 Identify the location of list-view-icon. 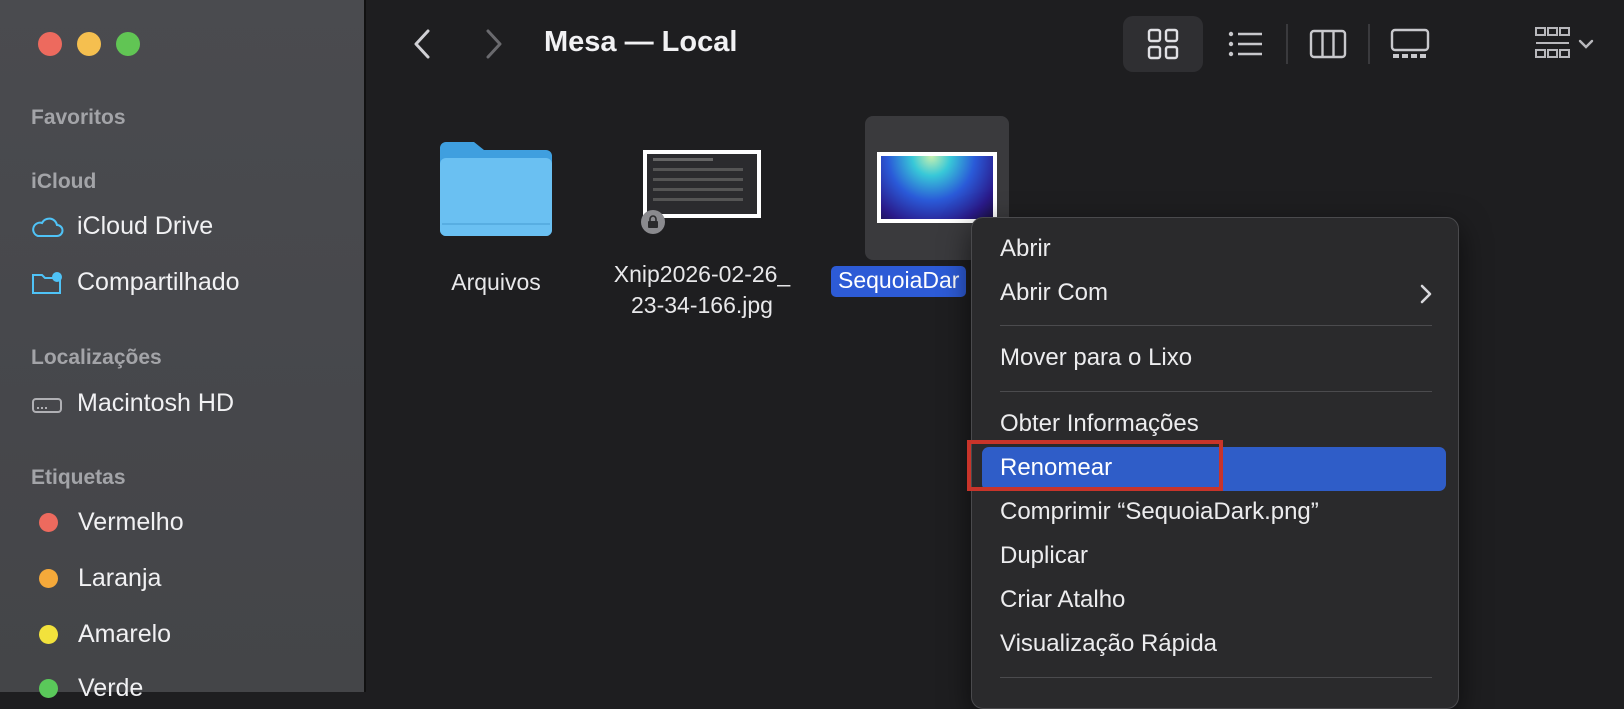
(1245, 44).